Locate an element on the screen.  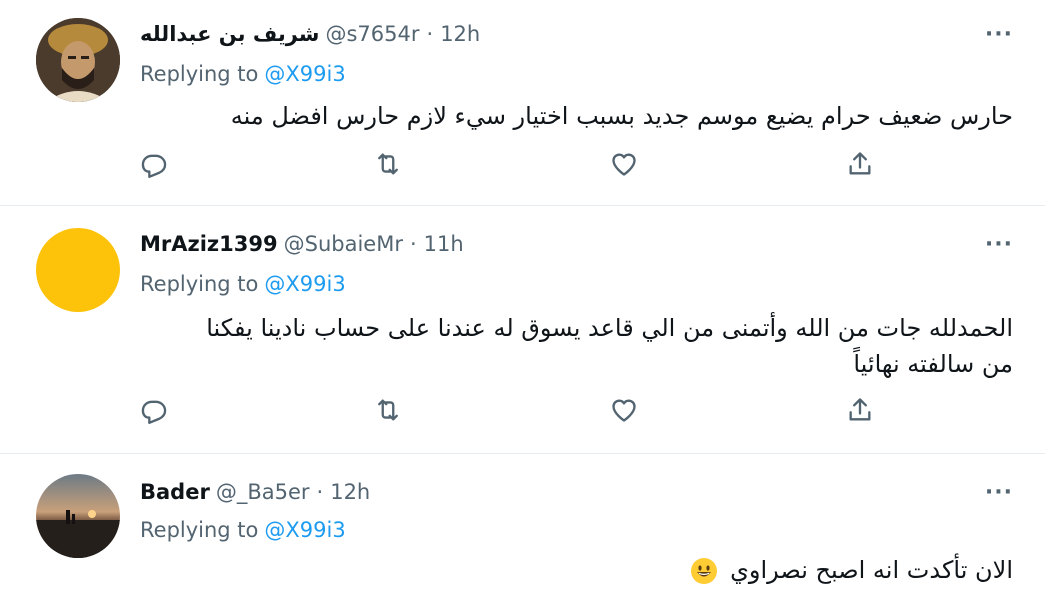
tweet-header: Bader @_Ba5er · 12h is located at coordinates (255, 492).